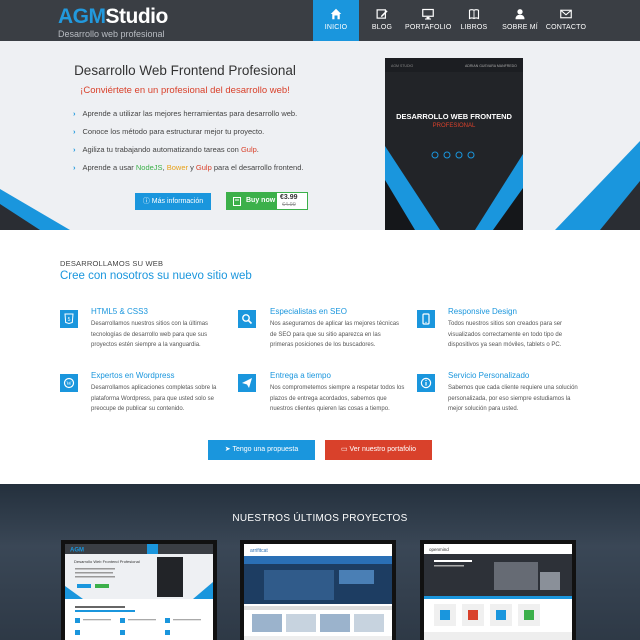  What do you see at coordinates (482, 311) in the screenshot?
I see `service-title: Responsive Design` at bounding box center [482, 311].